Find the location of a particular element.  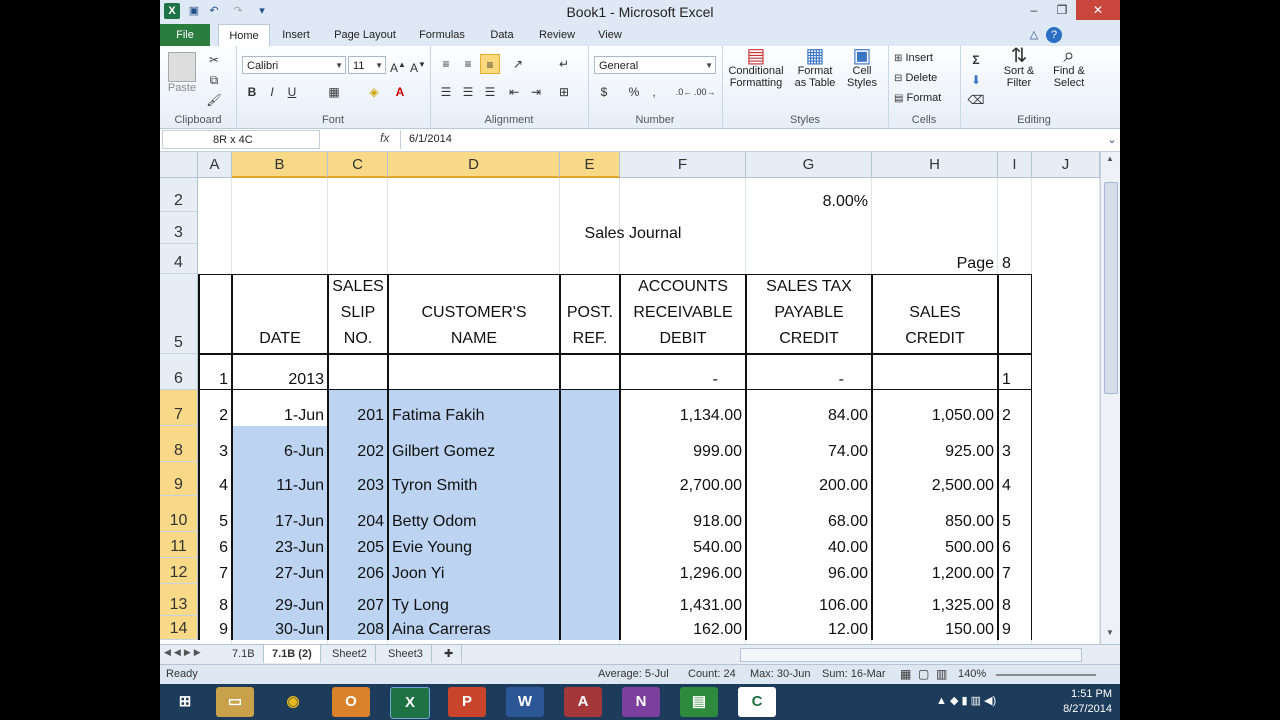

entry-name-cell: Evie Young is located at coordinates (474, 545).